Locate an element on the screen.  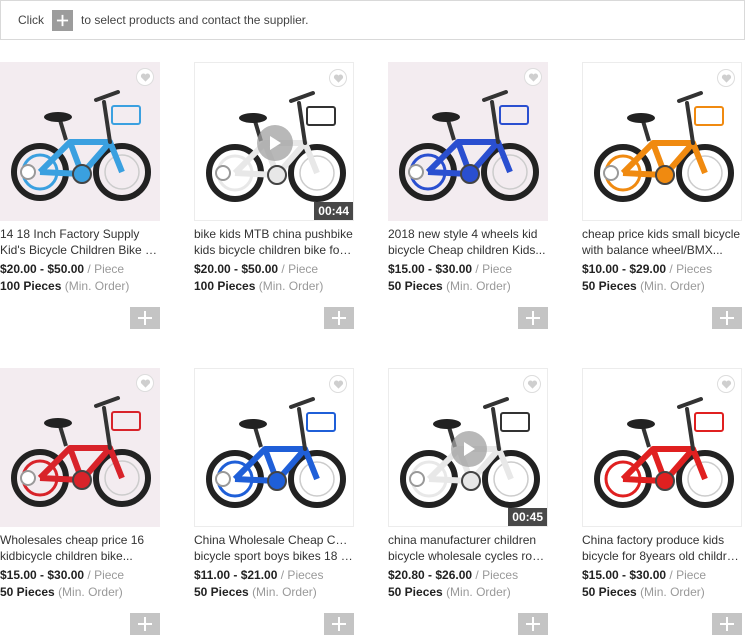
product-title-line: China factory produce kids is located at coordinates (662, 540).